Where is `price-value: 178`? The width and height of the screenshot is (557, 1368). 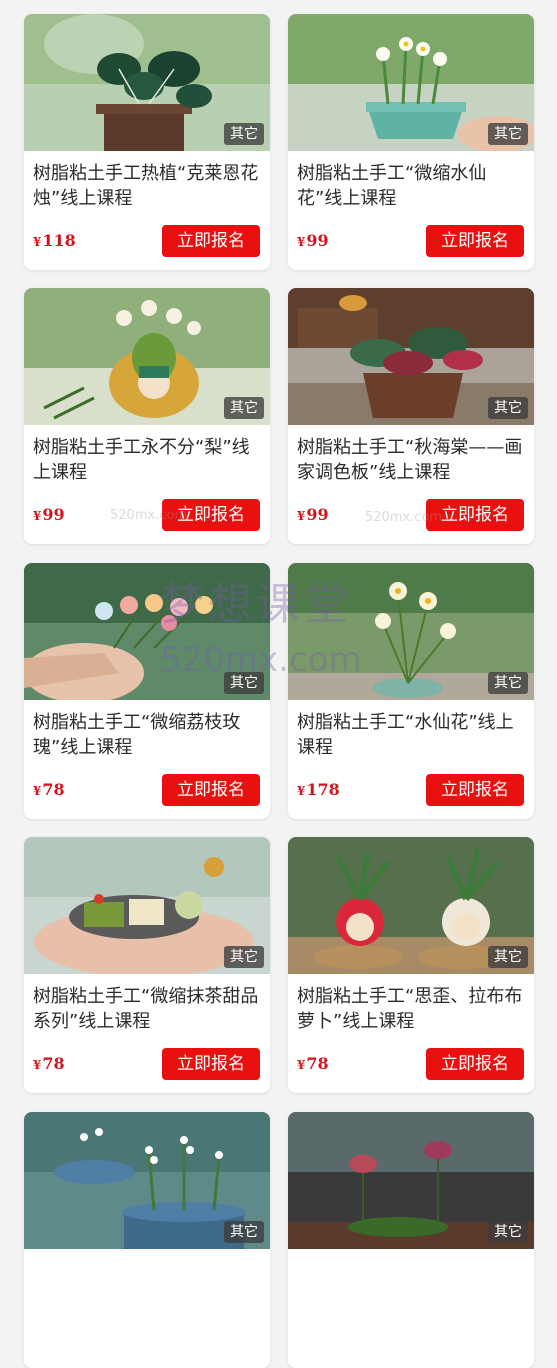
price-value: 178 is located at coordinates (323, 789).